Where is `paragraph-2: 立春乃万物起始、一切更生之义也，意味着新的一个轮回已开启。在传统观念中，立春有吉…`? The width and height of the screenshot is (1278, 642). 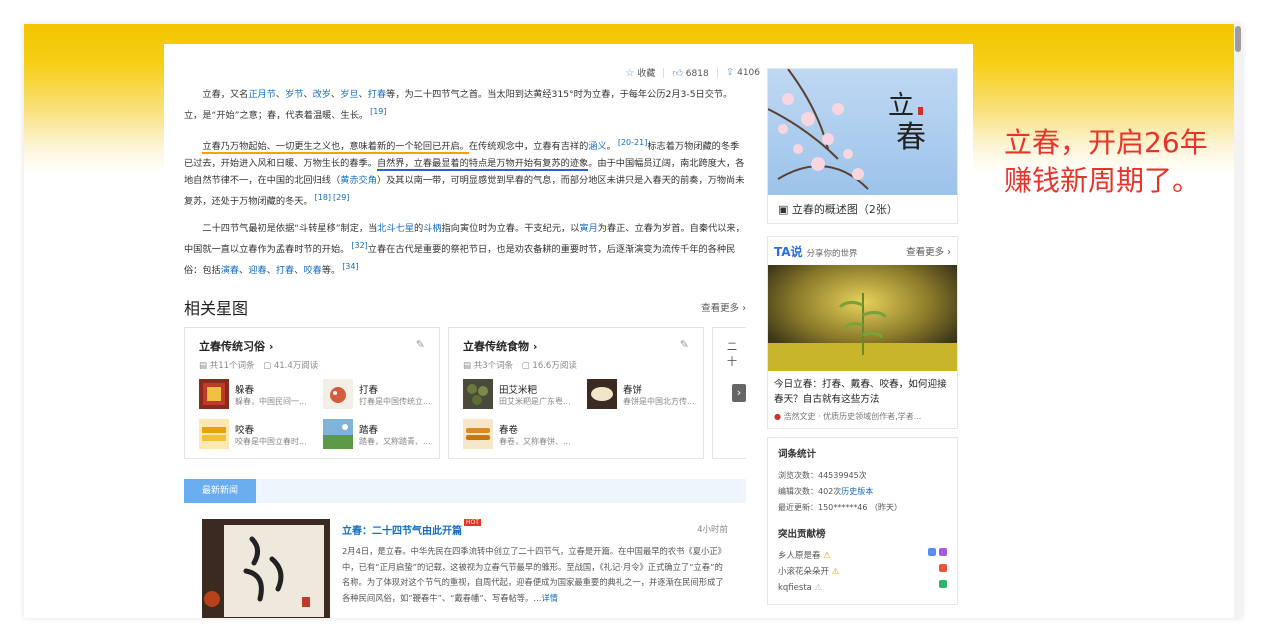
paragraph-2: 立春乃万物起始、一切更生之义也，意味着新的一个轮回已开启。在传统观念中，立春有吉… is located at coordinates (465, 172).